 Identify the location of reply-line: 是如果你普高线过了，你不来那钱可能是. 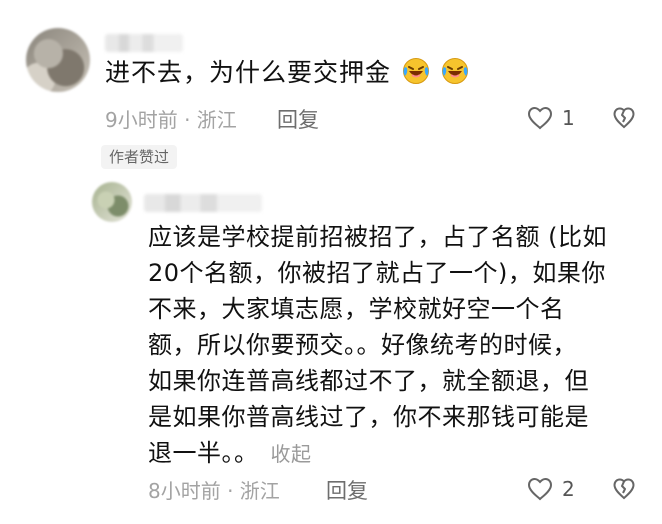
(368, 417).